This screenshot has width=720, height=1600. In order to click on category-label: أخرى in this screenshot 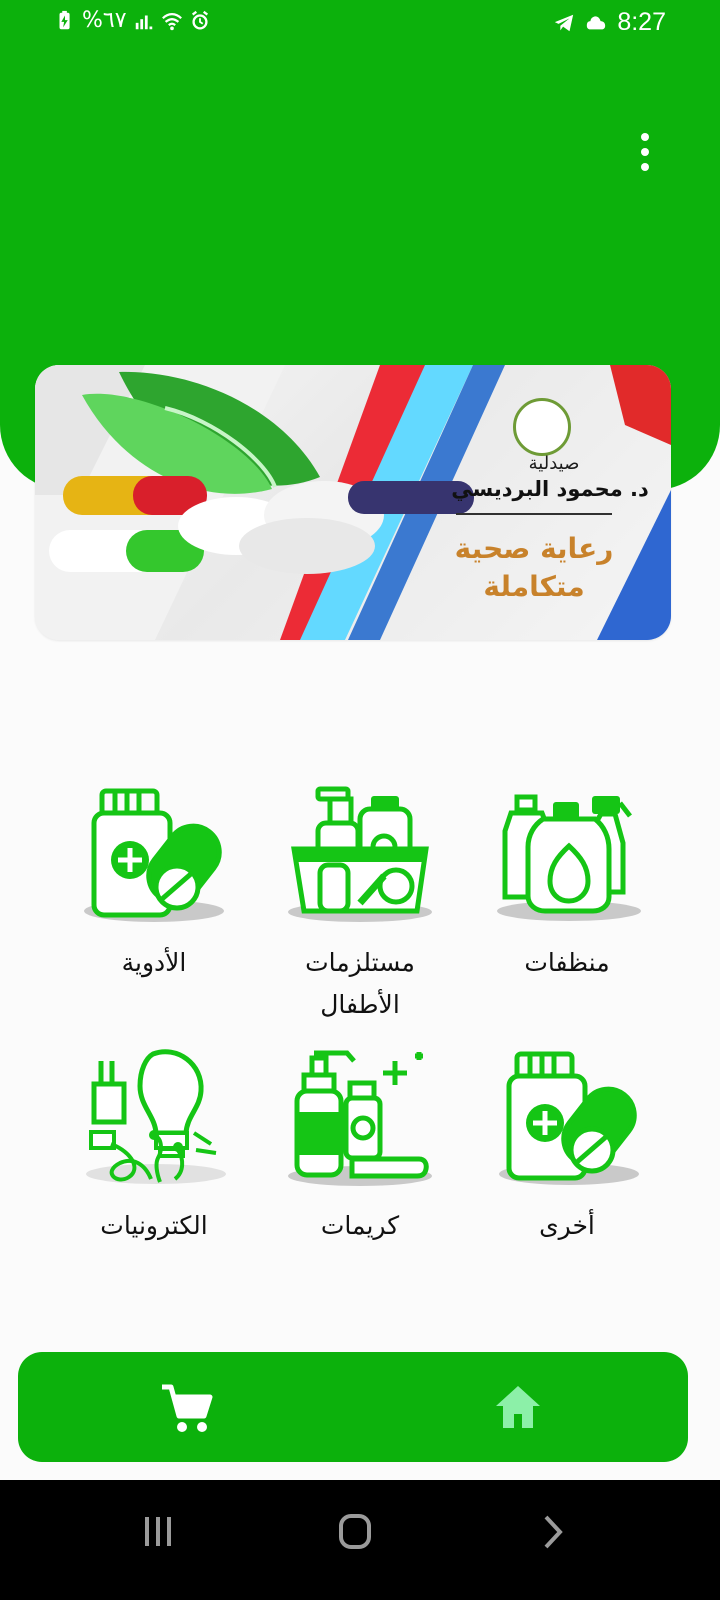, I will do `click(567, 1225)`.